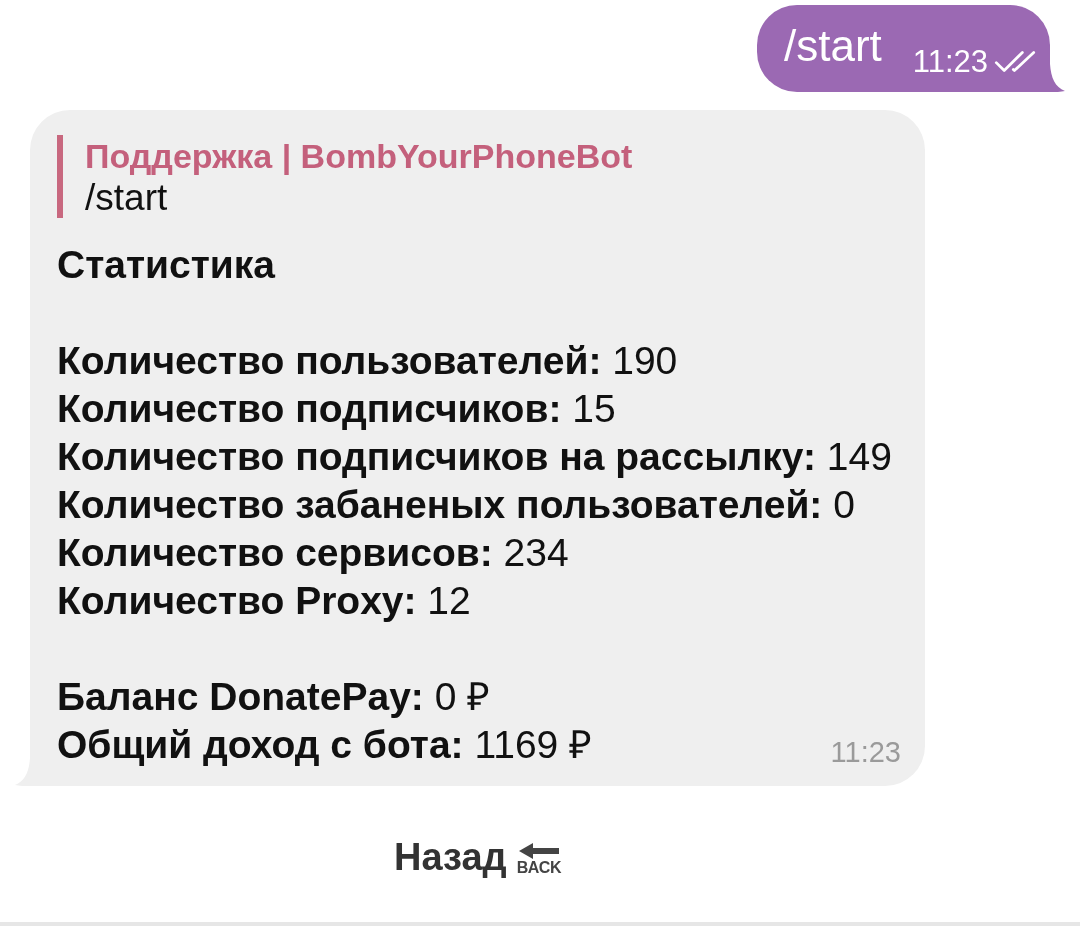  I want to click on left-arrow-icon, so click(538, 851).